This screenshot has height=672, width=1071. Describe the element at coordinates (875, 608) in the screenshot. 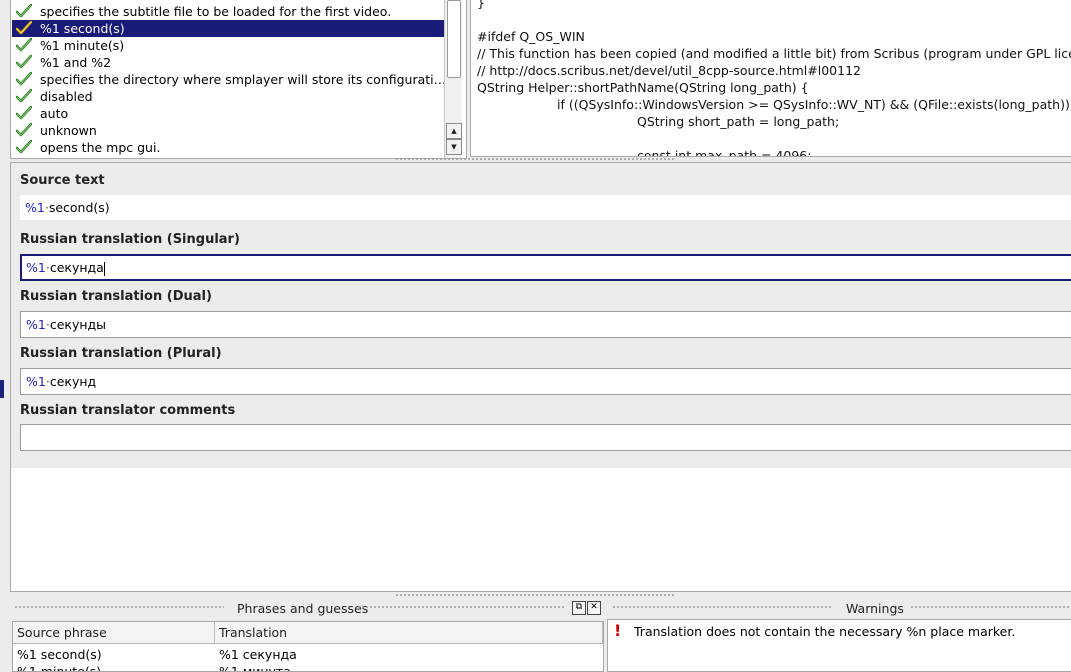

I see `warnings-dock-title: Warnings` at that location.